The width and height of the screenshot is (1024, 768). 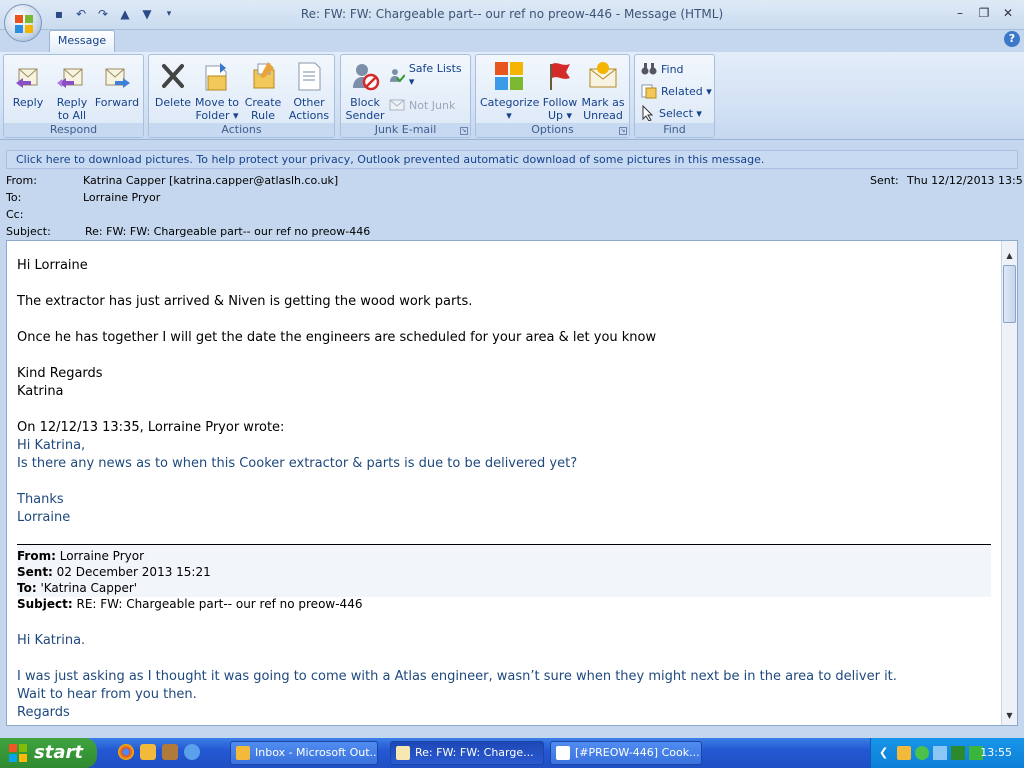 What do you see at coordinates (904, 753) in the screenshot?
I see `tray-outlook-icon` at bounding box center [904, 753].